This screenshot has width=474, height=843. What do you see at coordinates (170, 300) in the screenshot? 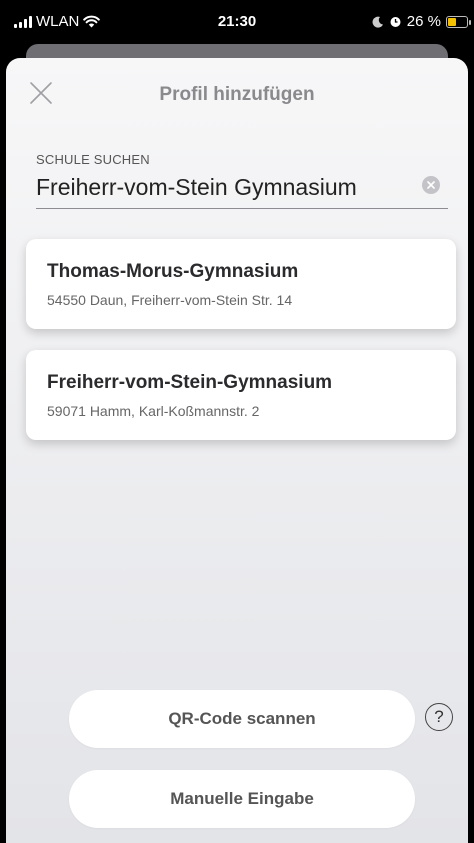
I see `school-address: 54550 Daun, Freiherr-vom-Stein Str. 14` at bounding box center [170, 300].